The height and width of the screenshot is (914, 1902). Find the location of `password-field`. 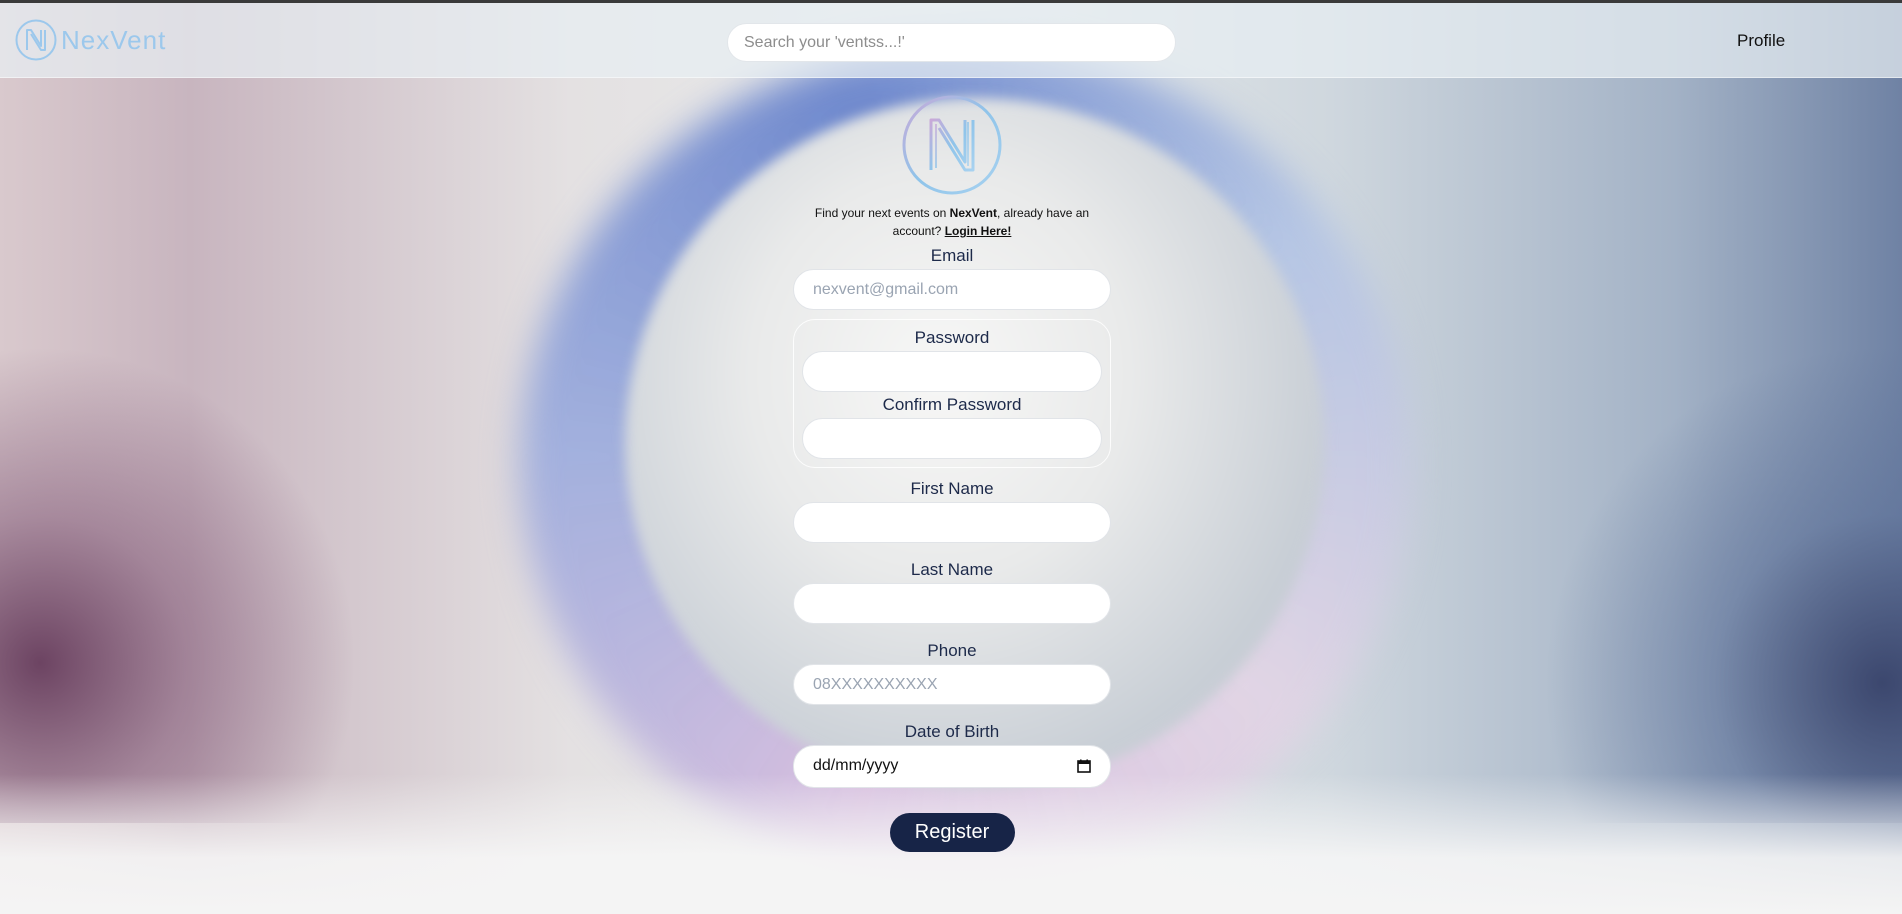

password-field is located at coordinates (952, 371).